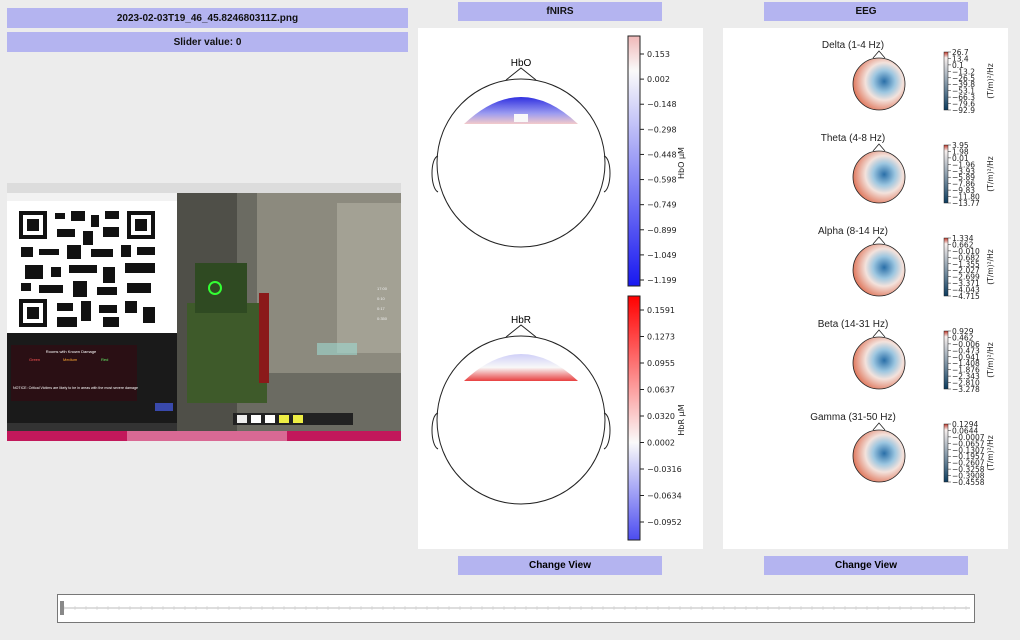 The height and width of the screenshot is (640, 1020). Describe the element at coordinates (662, 205) in the screenshot. I see `hbo-tick-label: −0.749` at that location.